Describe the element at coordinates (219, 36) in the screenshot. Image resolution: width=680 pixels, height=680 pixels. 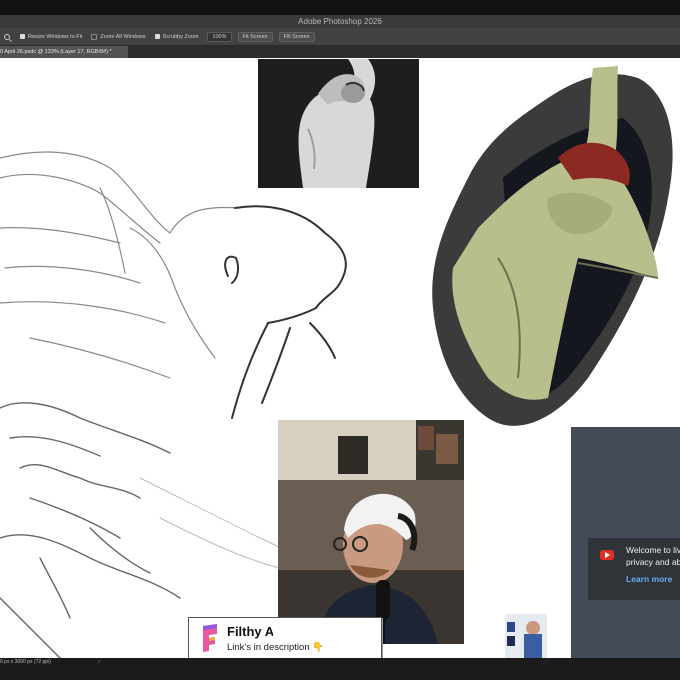
I see `zoom-level-field: 100%` at that location.